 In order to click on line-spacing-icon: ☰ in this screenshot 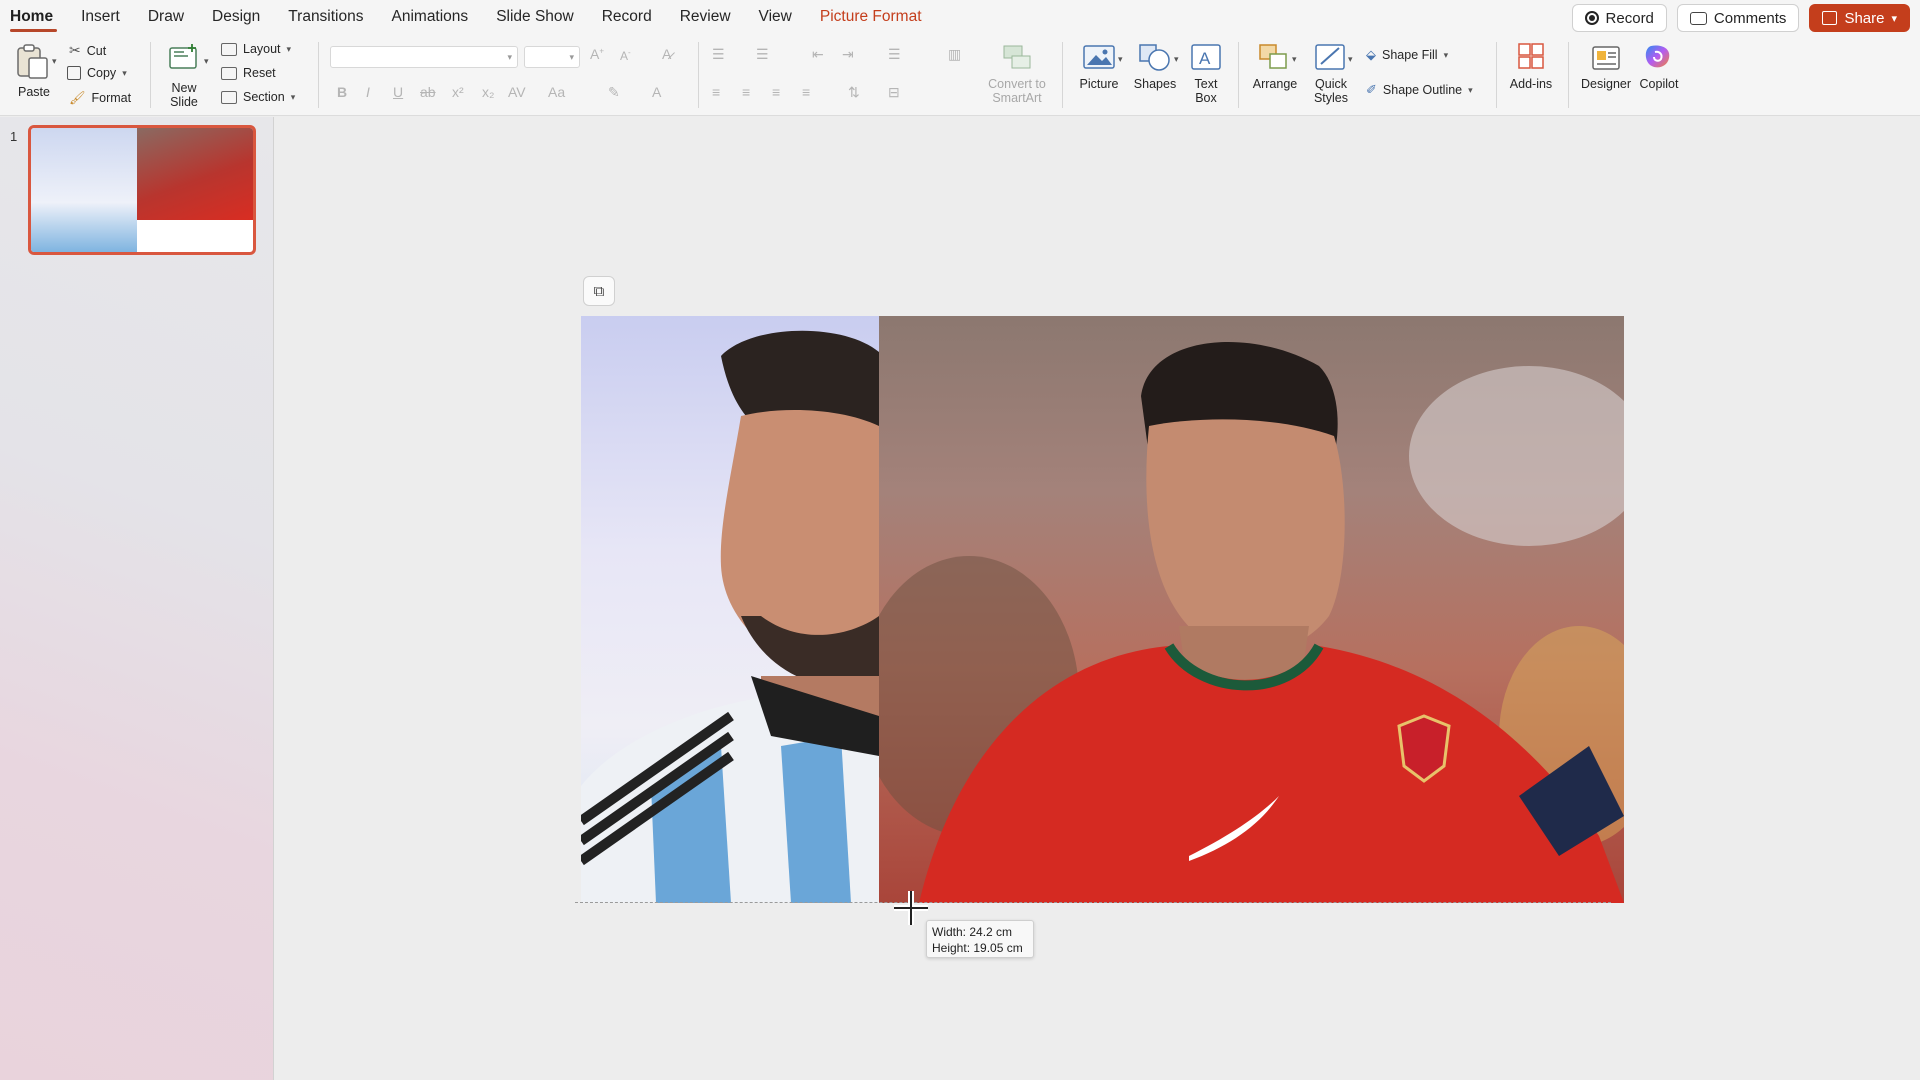, I will do `click(894, 54)`.